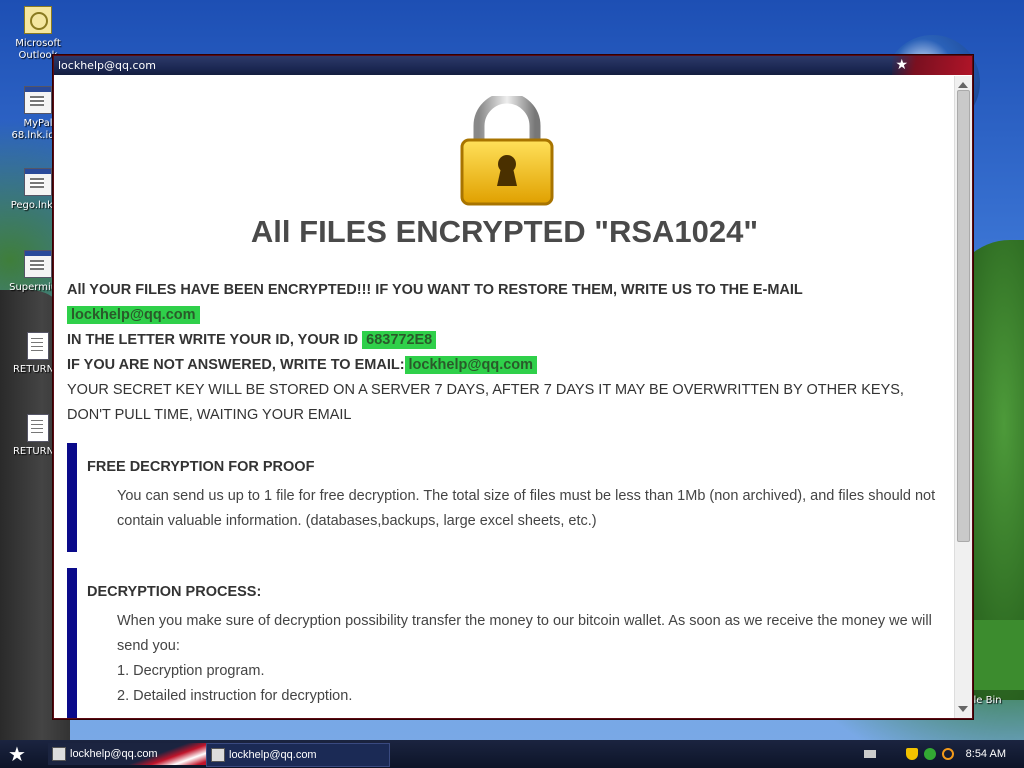 This screenshot has height=768, width=1024. What do you see at coordinates (174, 592) in the screenshot?
I see `section-title: DECRYPTION PROCESS:` at bounding box center [174, 592].